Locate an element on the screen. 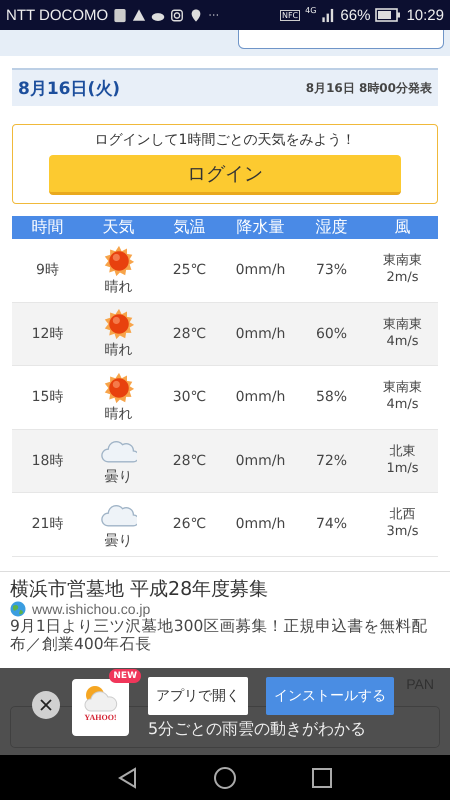 The image size is (450, 800). humidity-cell-text: 58% is located at coordinates (331, 397).